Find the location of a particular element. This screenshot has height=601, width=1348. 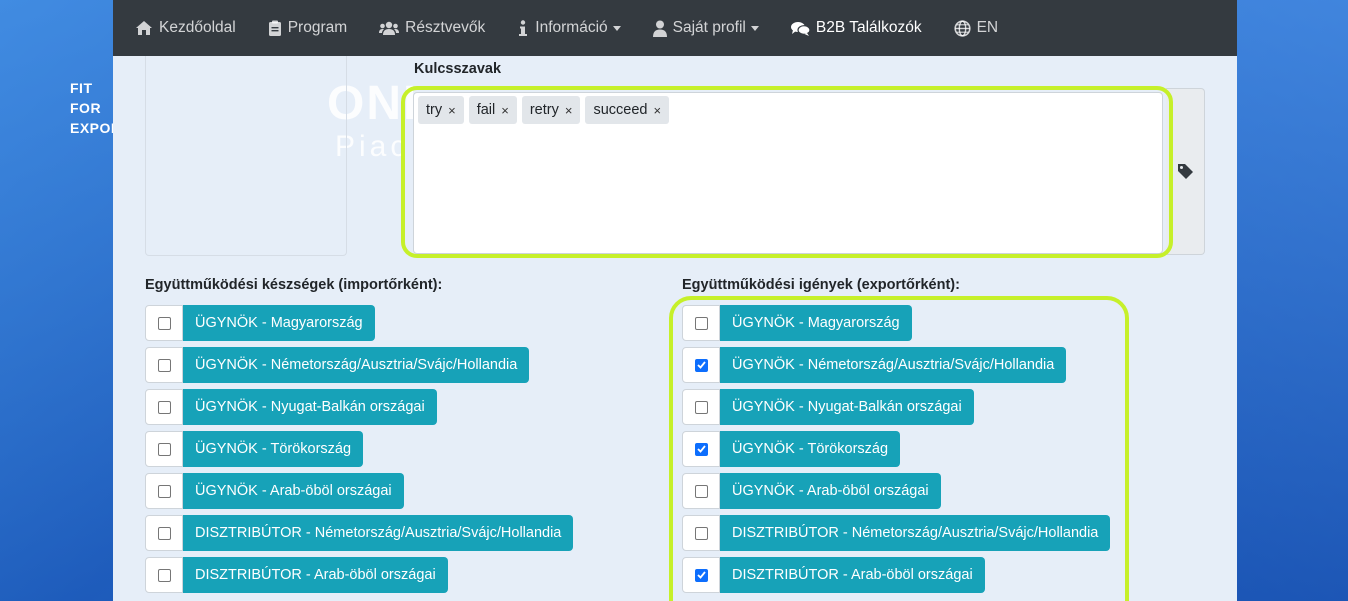

home-icon is located at coordinates (144, 28).